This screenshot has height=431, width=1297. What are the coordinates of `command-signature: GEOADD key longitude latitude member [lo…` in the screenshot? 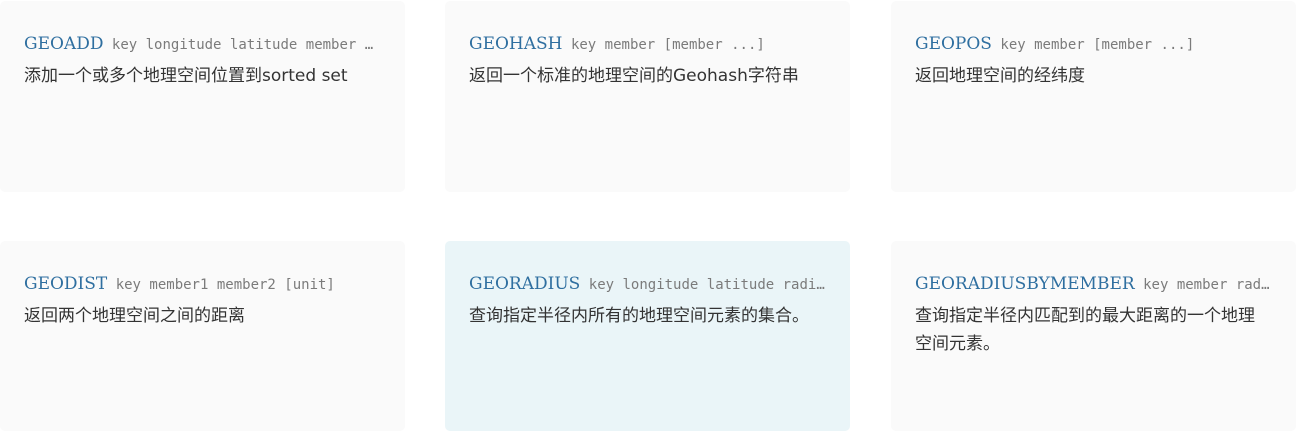 It's located at (202, 44).